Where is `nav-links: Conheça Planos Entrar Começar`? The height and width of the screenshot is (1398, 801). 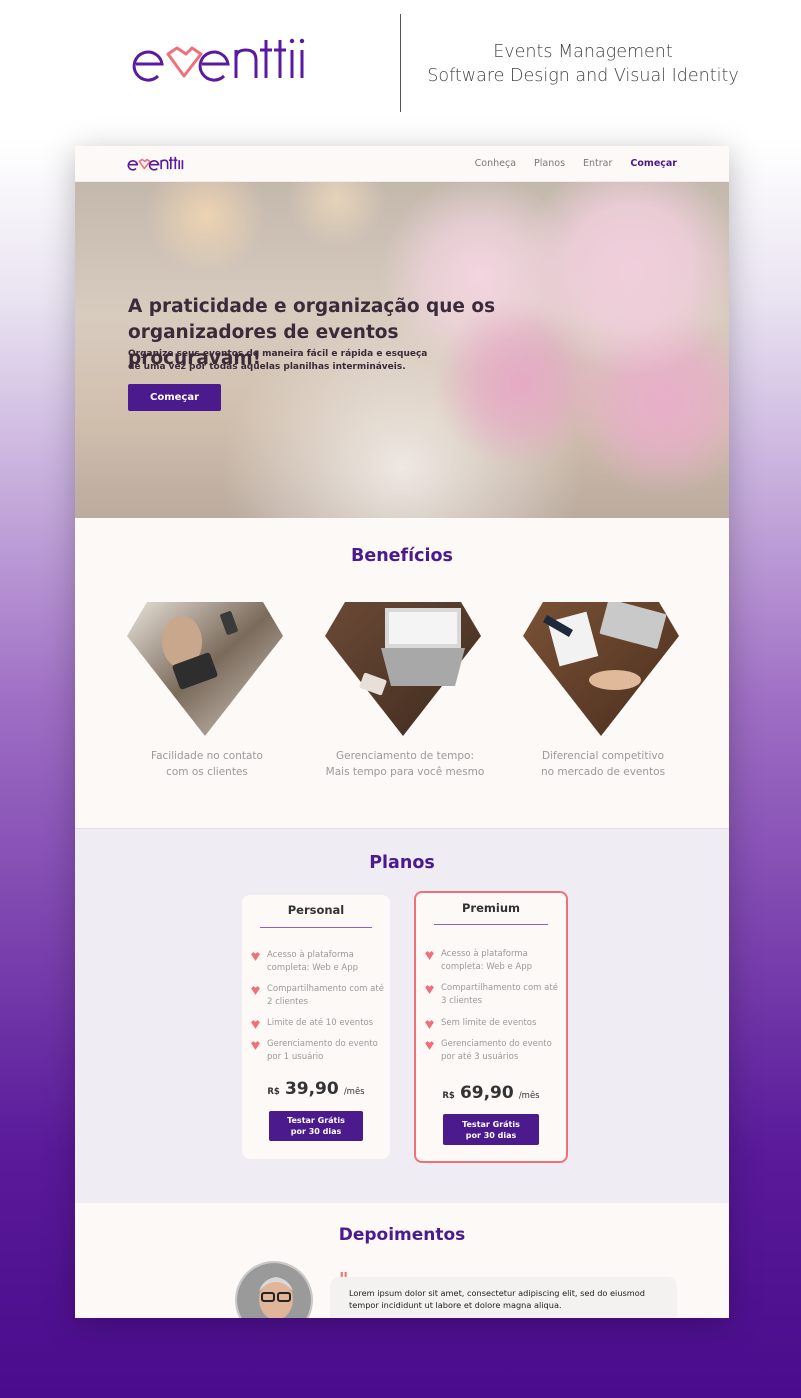 nav-links: Conheça Planos Entrar Começar is located at coordinates (576, 163).